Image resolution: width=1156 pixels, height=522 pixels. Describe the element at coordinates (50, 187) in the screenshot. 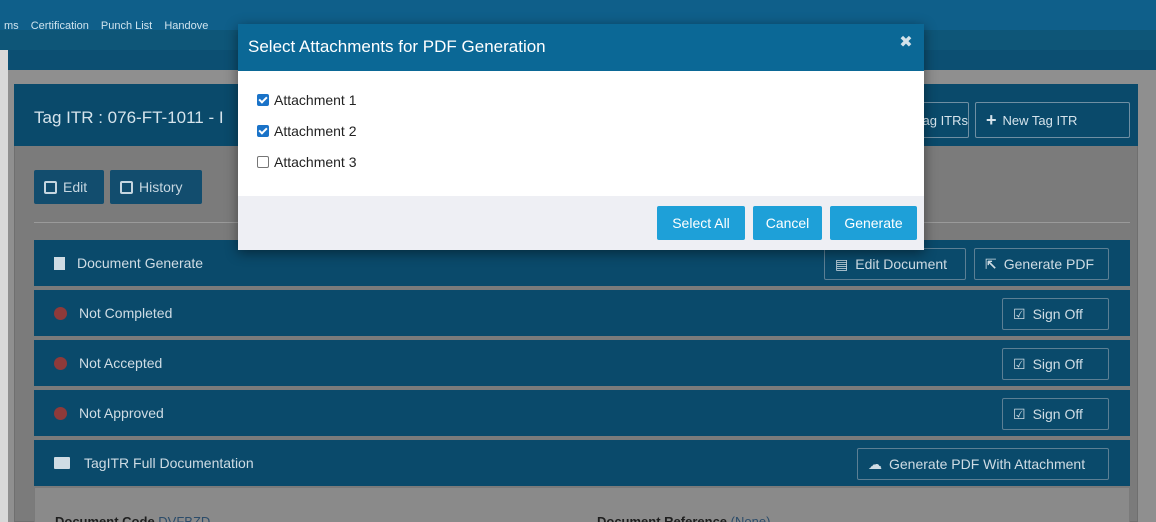

I see `edit-icon` at that location.